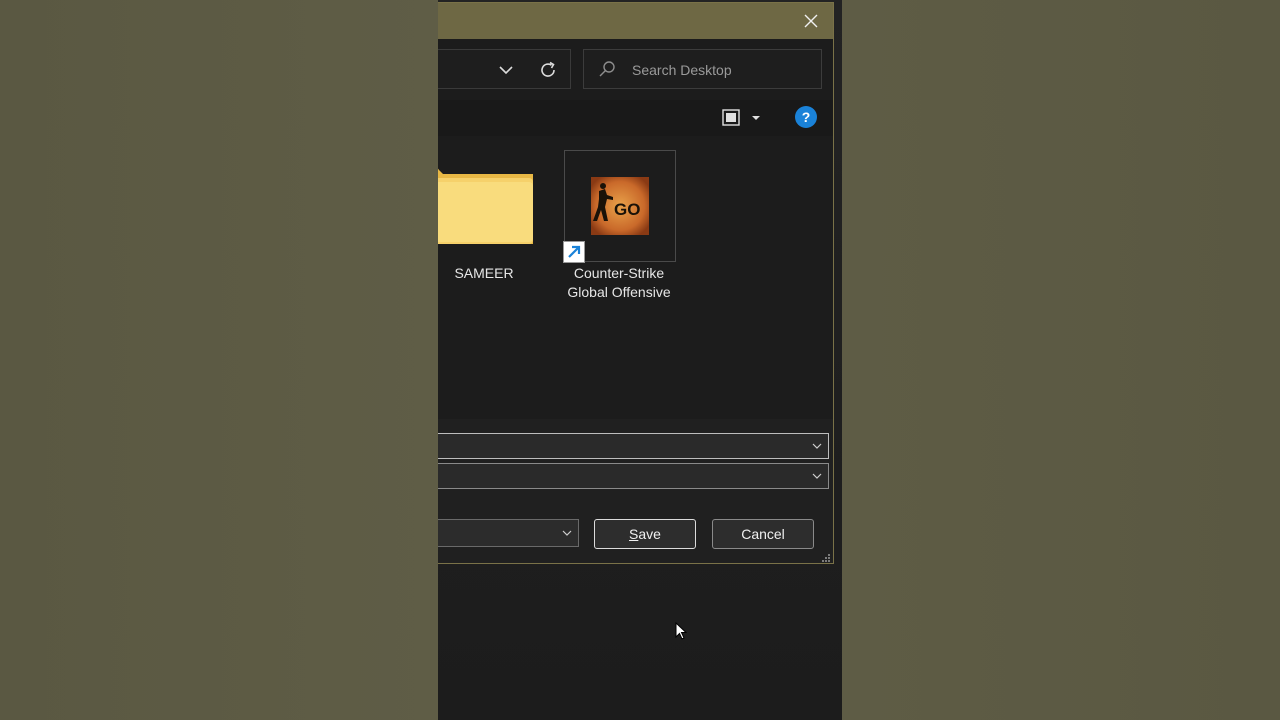  Describe the element at coordinates (619, 283) in the screenshot. I see `file-label: Counter-Strike Global Offensive` at that location.